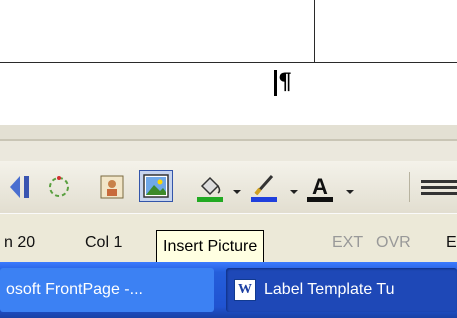  What do you see at coordinates (409, 187) in the screenshot?
I see `toolbar-divider` at bounding box center [409, 187].